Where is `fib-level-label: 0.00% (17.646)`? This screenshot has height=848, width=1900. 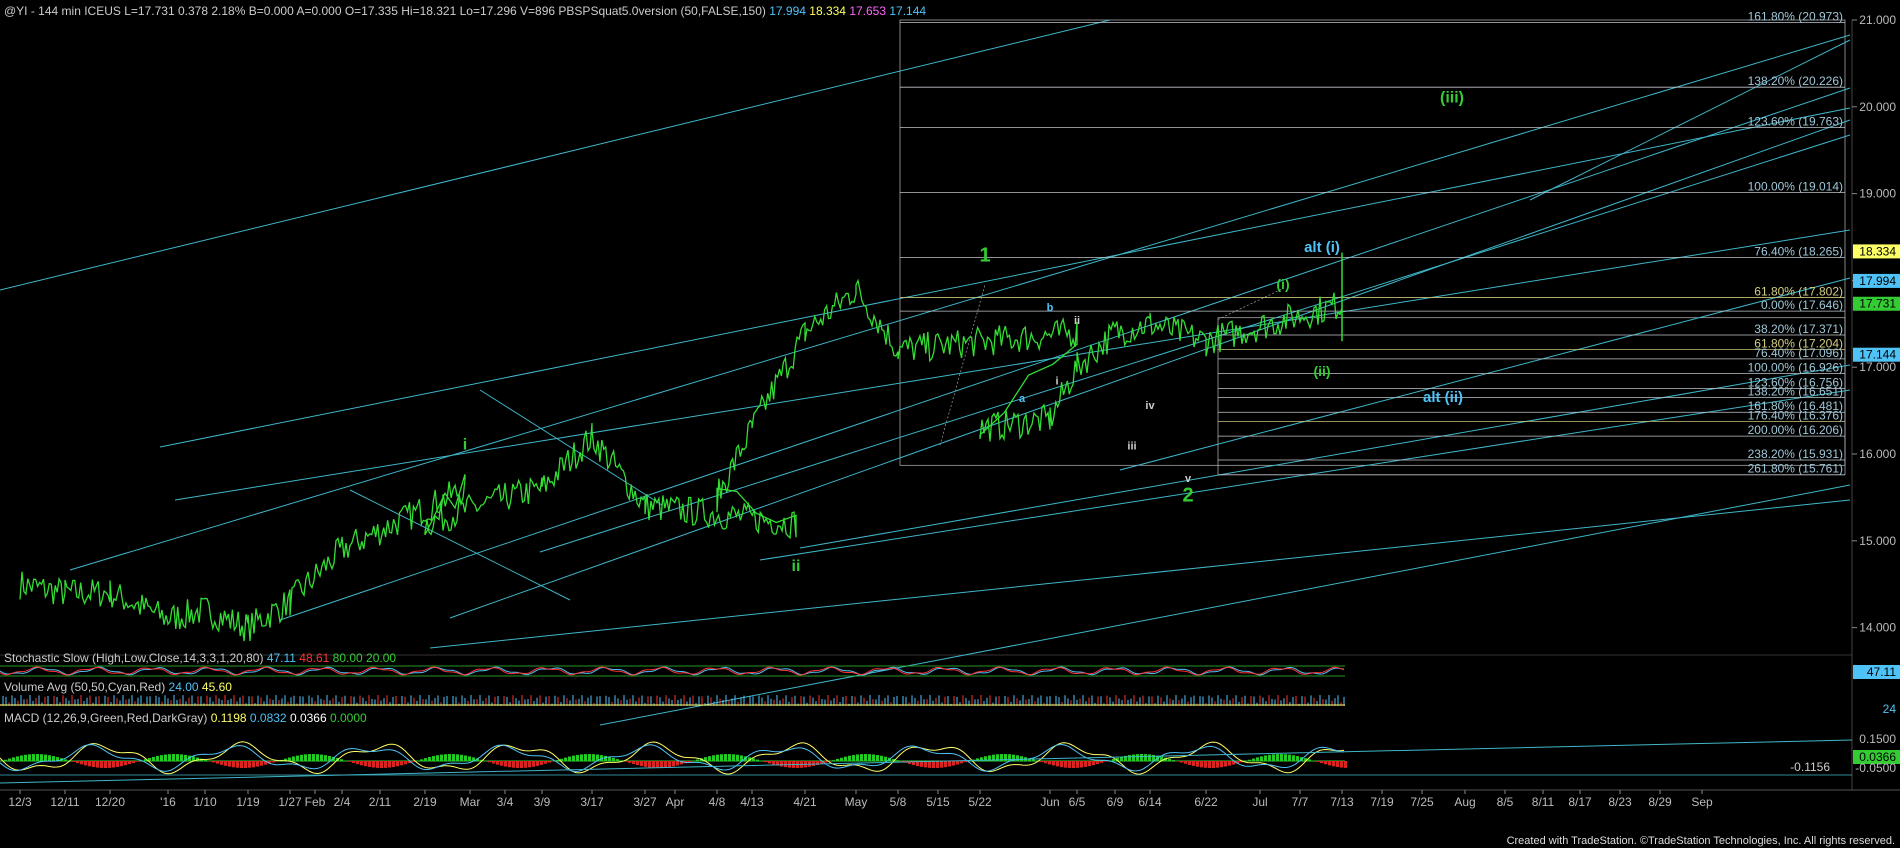 fib-level-label: 0.00% (17.646) is located at coordinates (1802, 305).